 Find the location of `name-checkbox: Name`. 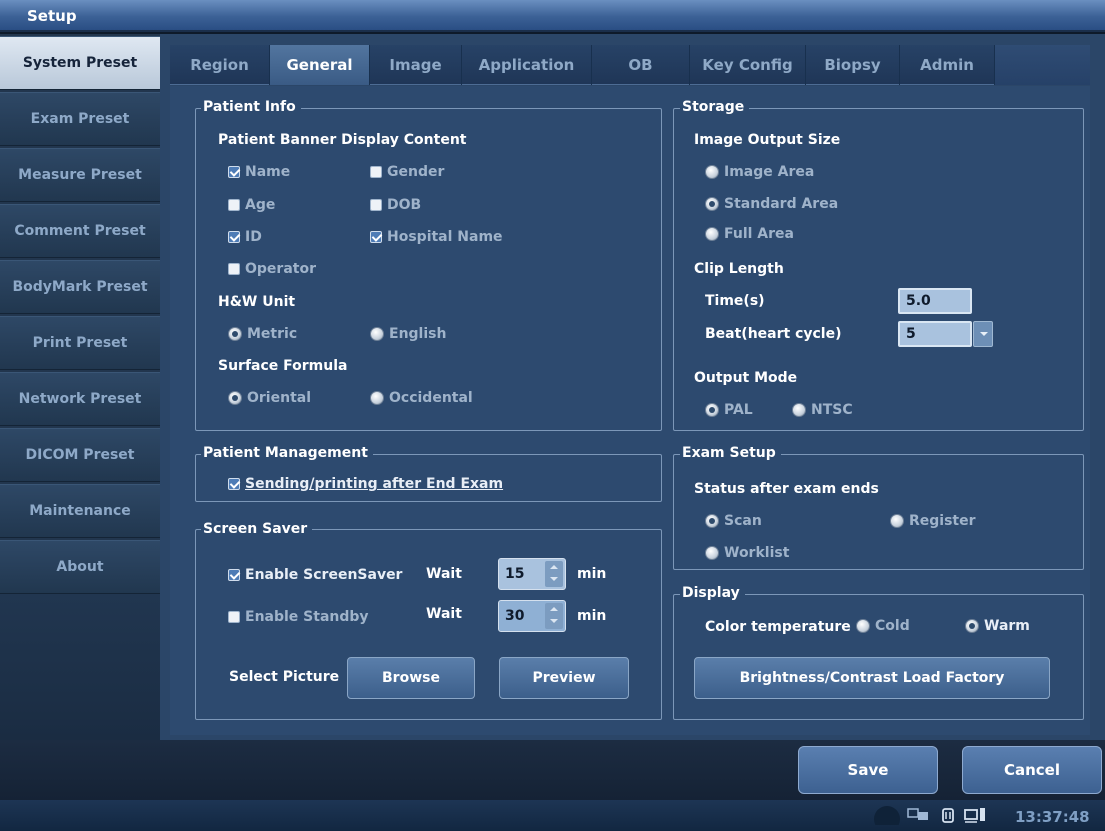

name-checkbox: Name is located at coordinates (259, 172).